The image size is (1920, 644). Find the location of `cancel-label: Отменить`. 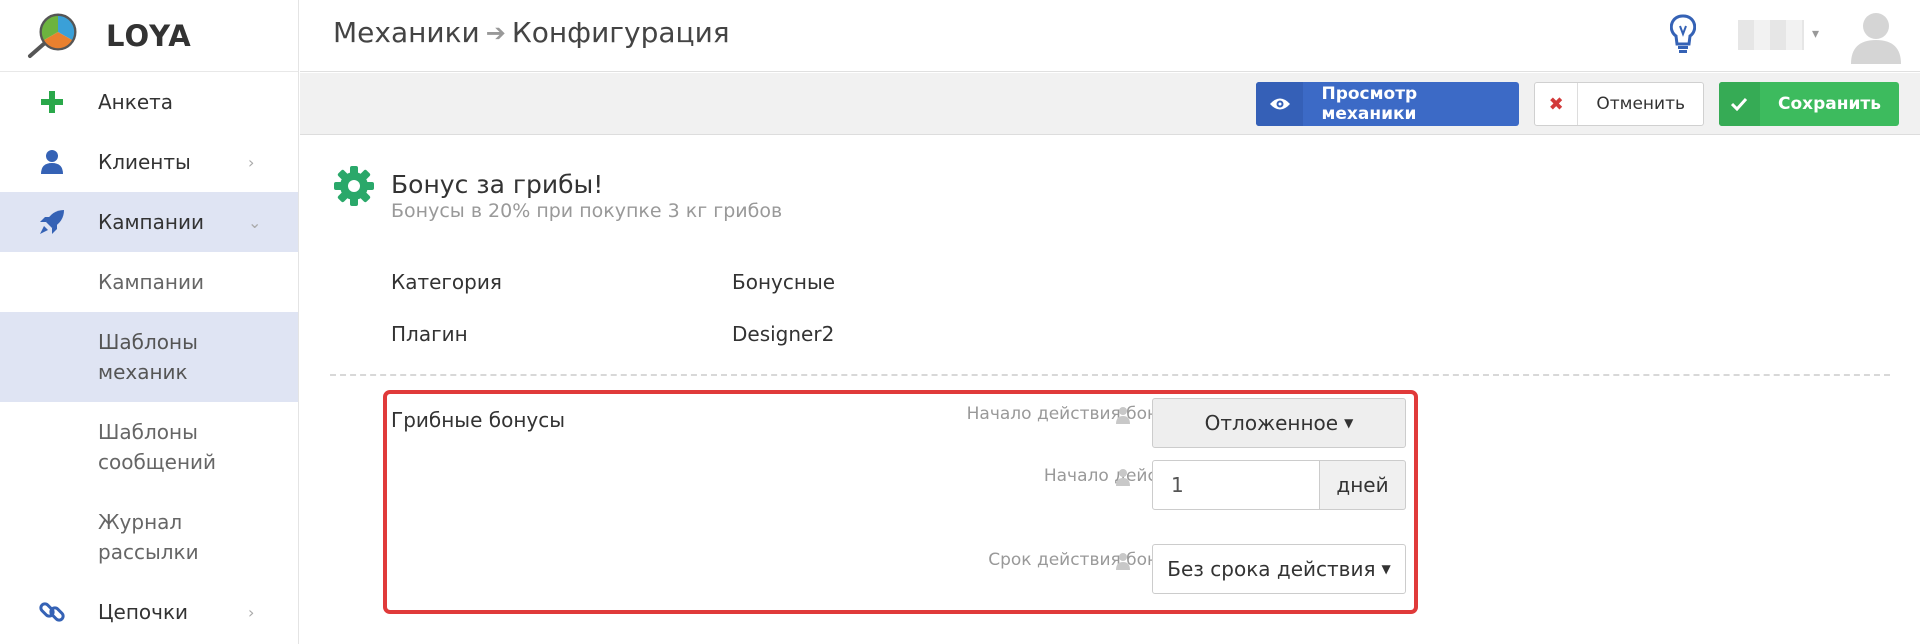

cancel-label: Отменить is located at coordinates (1640, 104).